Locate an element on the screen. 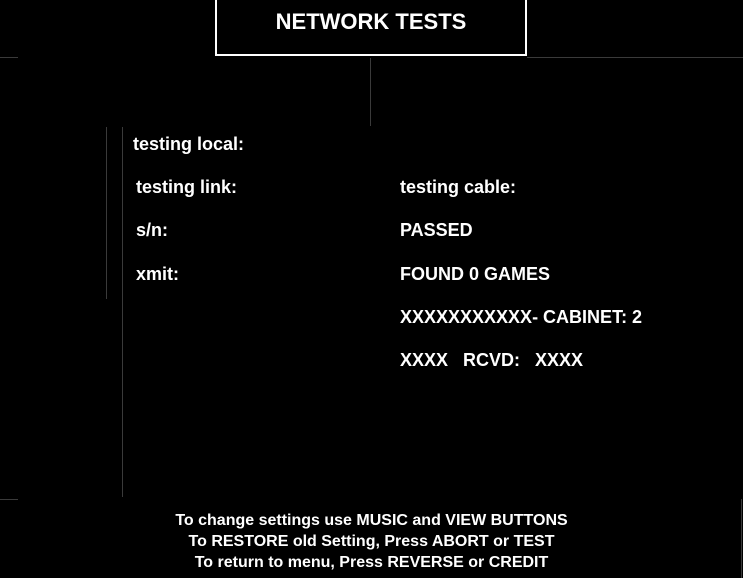 The height and width of the screenshot is (578, 743). test-status-value: PASSED is located at coordinates (436, 230).